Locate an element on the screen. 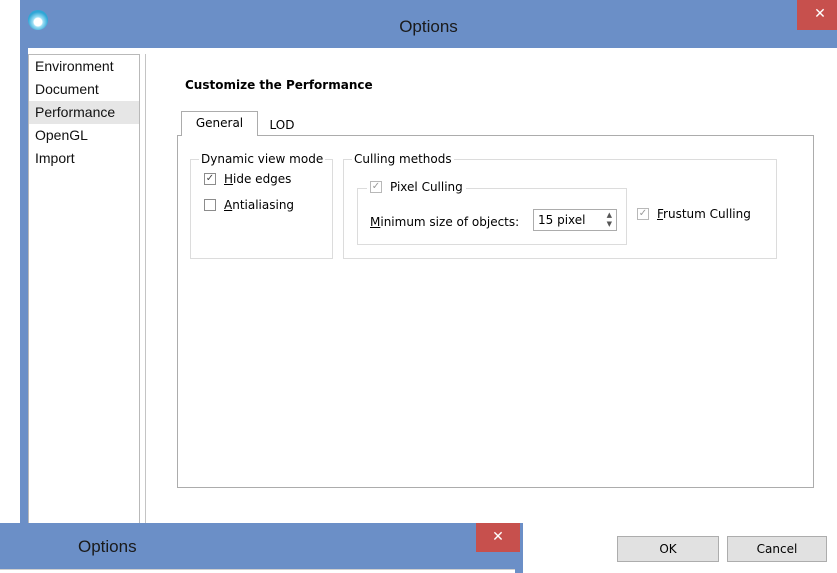 The width and height of the screenshot is (837, 573). min-size-value: 15 pixel is located at coordinates (561, 220).